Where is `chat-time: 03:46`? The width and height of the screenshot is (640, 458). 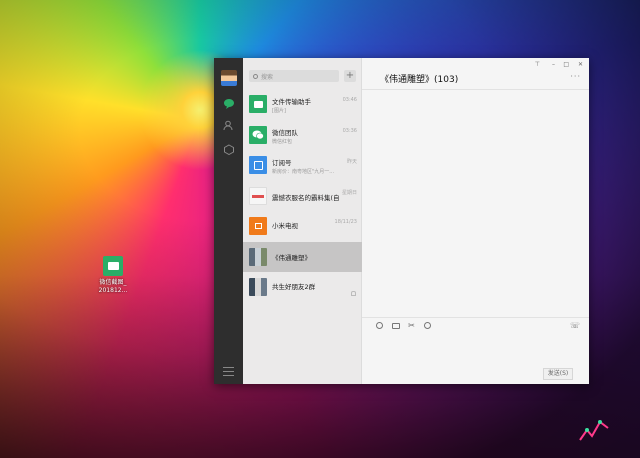
chat-time: 03:46 is located at coordinates (349, 100).